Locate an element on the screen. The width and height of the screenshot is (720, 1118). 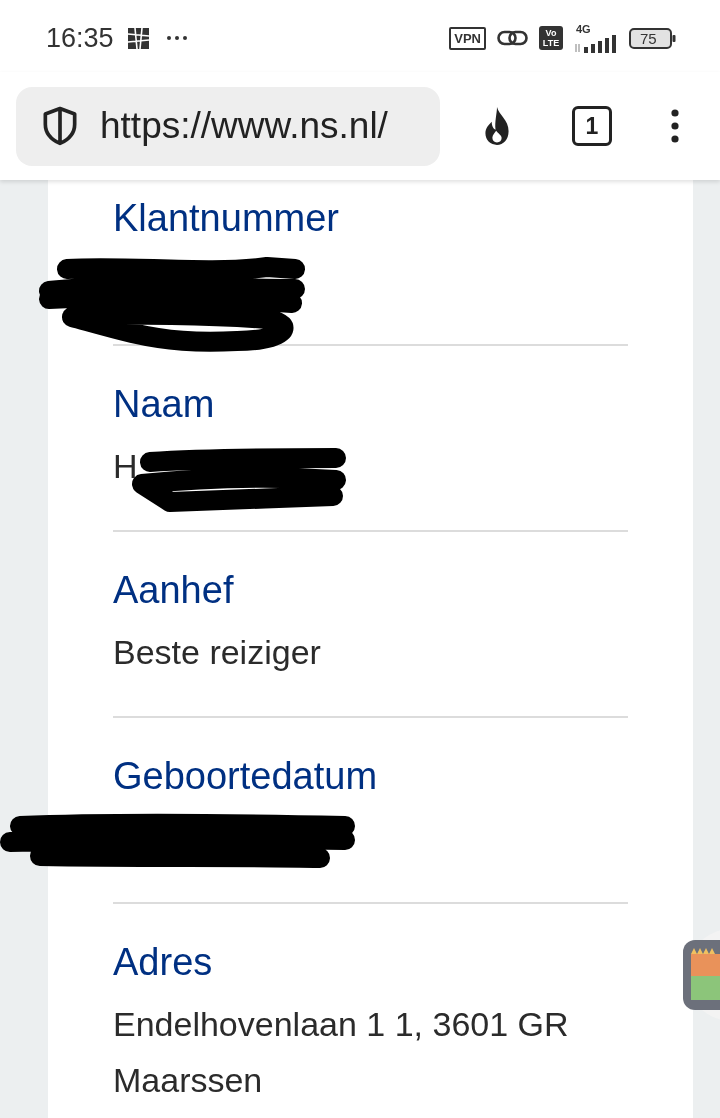
network-type-label: 4G is located at coordinates (583, 29).